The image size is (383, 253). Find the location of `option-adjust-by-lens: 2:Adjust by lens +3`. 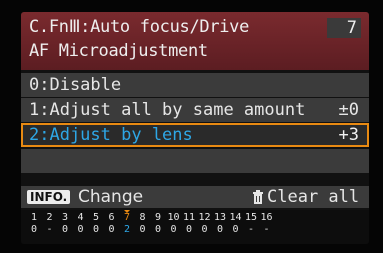

option-adjust-by-lens: 2:Adjust by lens +3 is located at coordinates (195, 135).